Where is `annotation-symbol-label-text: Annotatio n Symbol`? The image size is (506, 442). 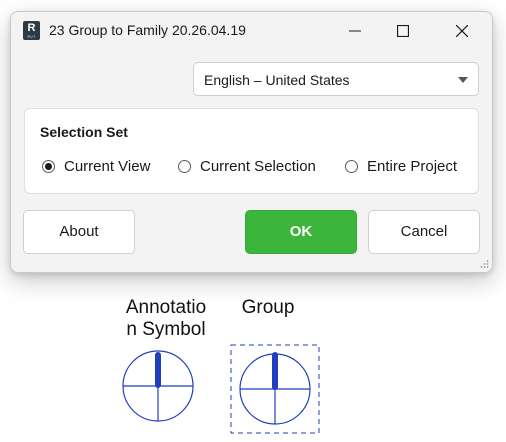
annotation-symbol-label-text: Annotatio n Symbol is located at coordinates (166, 318).